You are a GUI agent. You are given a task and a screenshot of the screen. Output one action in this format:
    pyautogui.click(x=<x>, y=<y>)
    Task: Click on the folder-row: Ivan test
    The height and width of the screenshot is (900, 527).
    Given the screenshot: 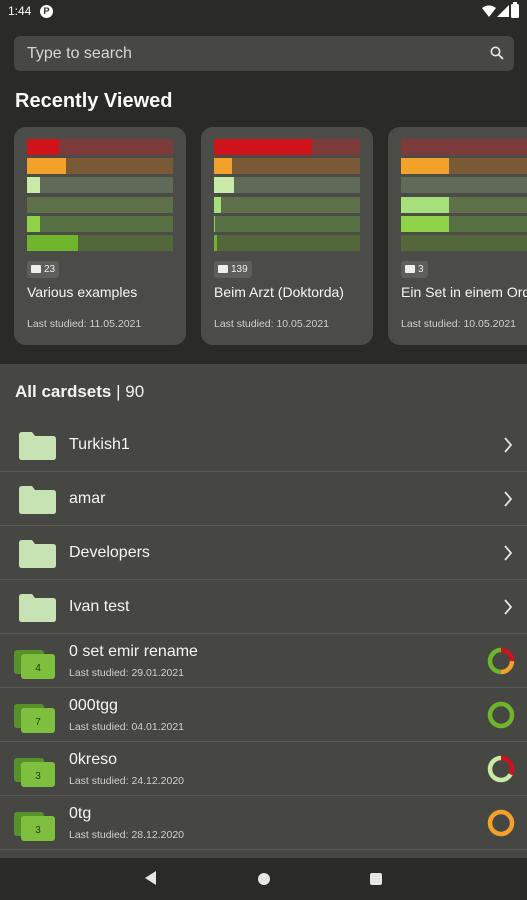 What is the action you would take?
    pyautogui.click(x=263, y=607)
    